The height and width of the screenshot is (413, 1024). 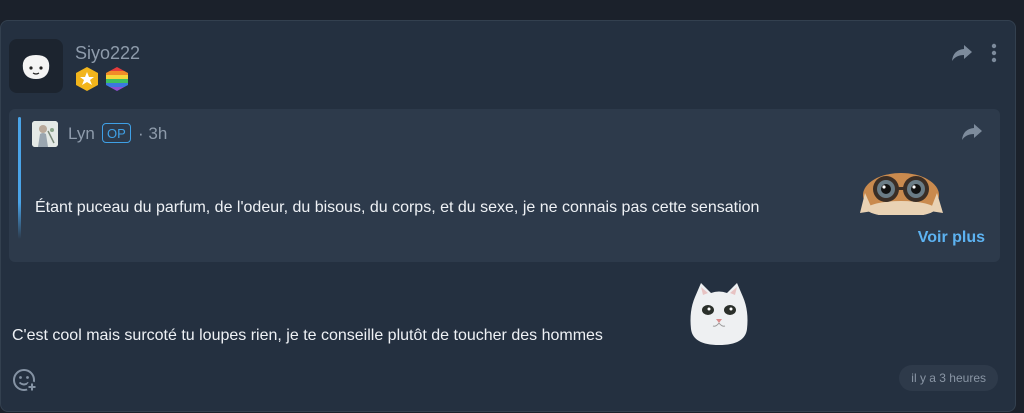 I want to click on comment-timestamp: il y a 3 heures, so click(x=948, y=378).